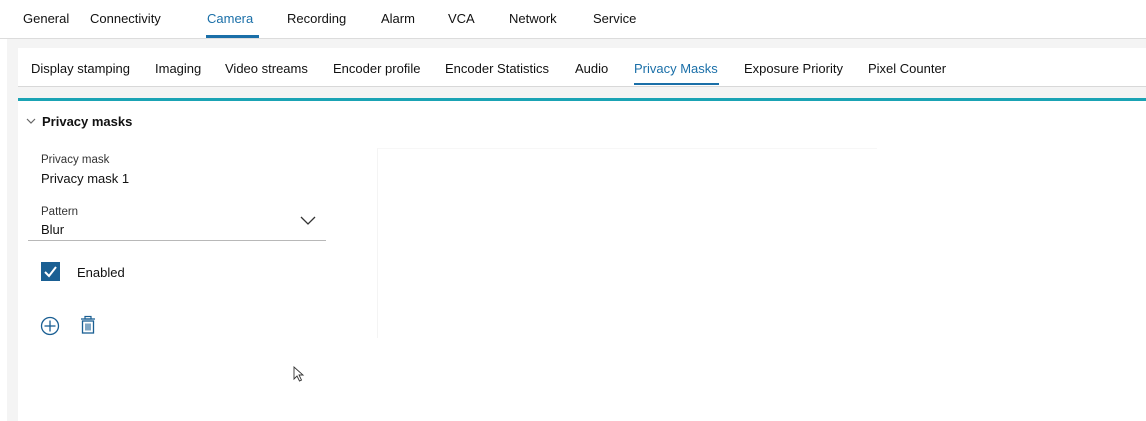  What do you see at coordinates (793, 68) in the screenshot?
I see `sub-tab-exposure-priority: Exposure Priority` at bounding box center [793, 68].